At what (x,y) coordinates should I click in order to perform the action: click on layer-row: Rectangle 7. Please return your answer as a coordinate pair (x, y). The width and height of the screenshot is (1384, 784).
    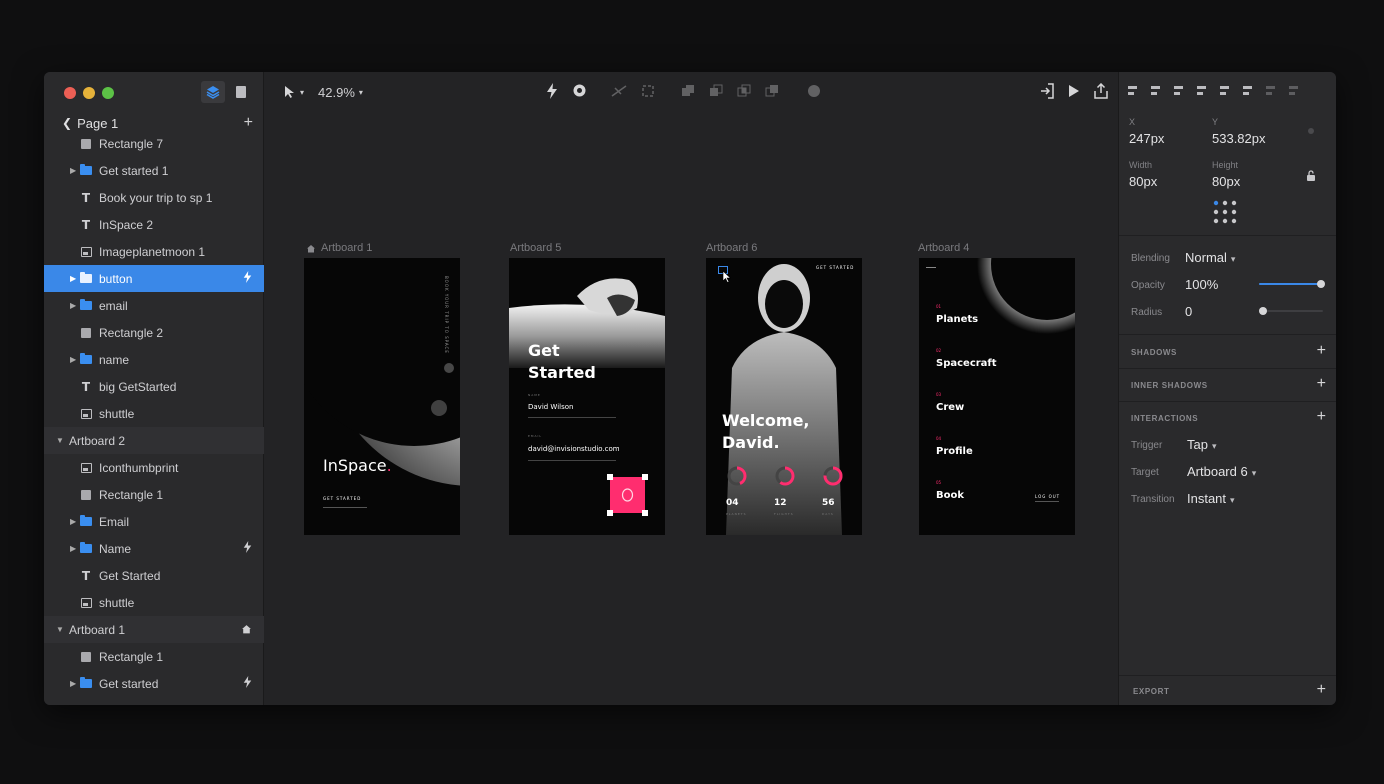
    Looking at the image, I should click on (154, 143).